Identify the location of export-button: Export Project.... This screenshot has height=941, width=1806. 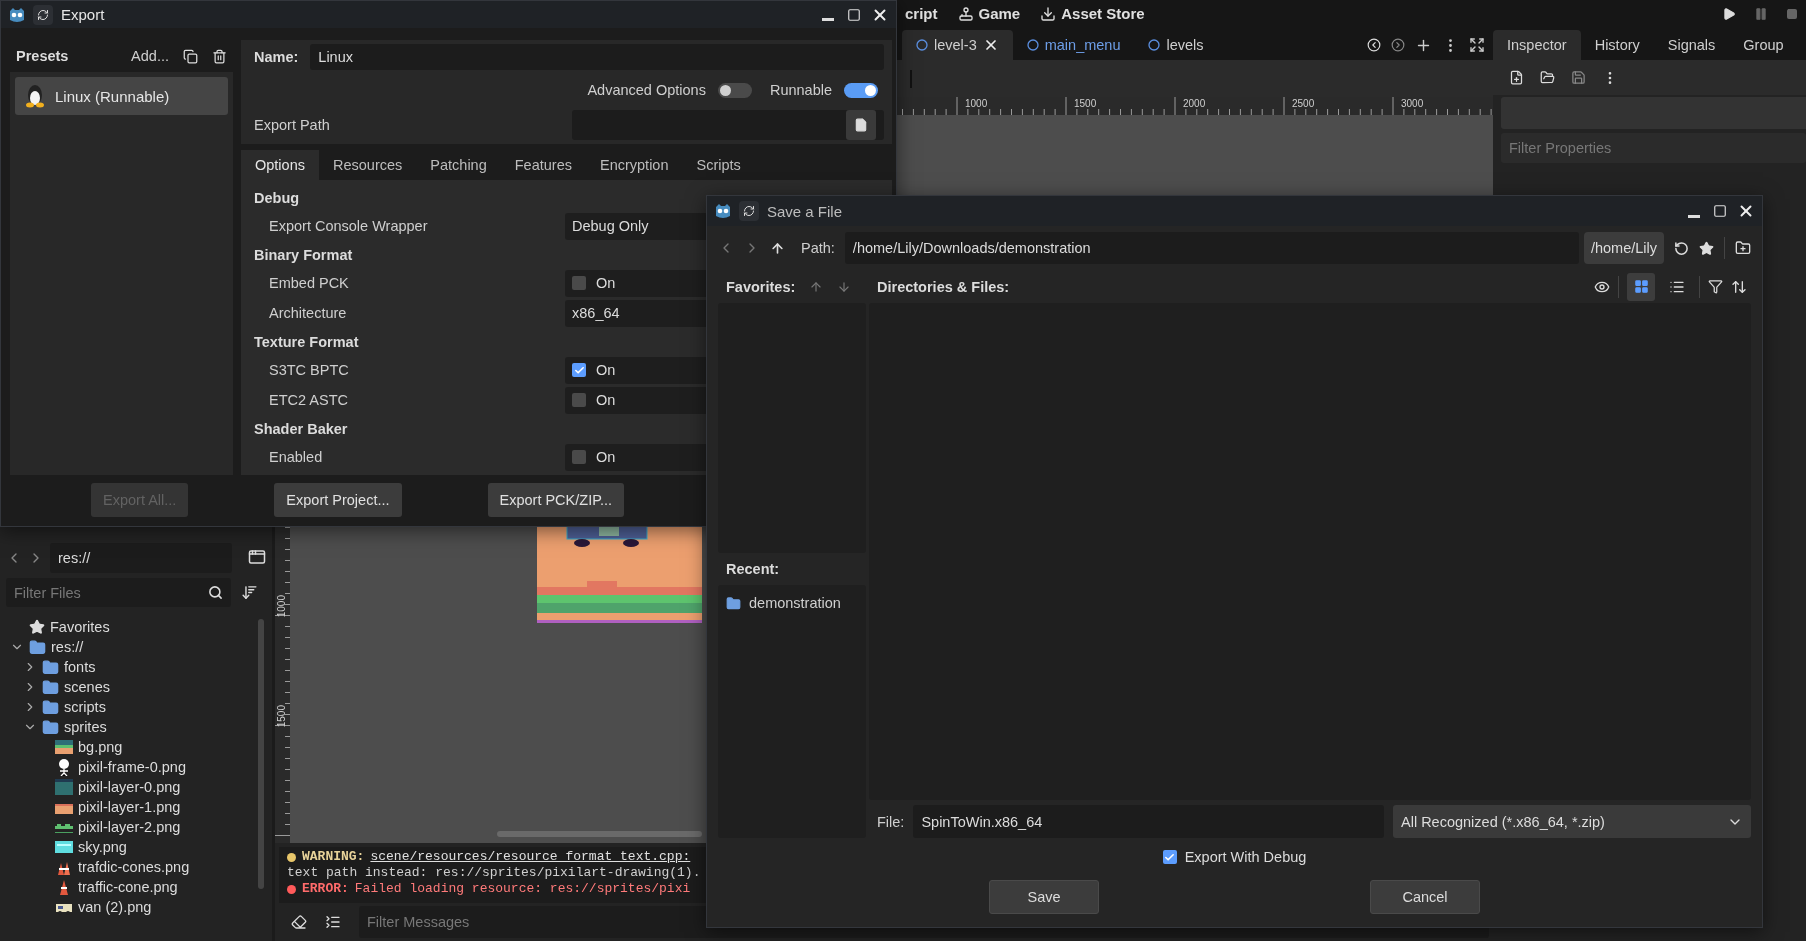
(338, 500).